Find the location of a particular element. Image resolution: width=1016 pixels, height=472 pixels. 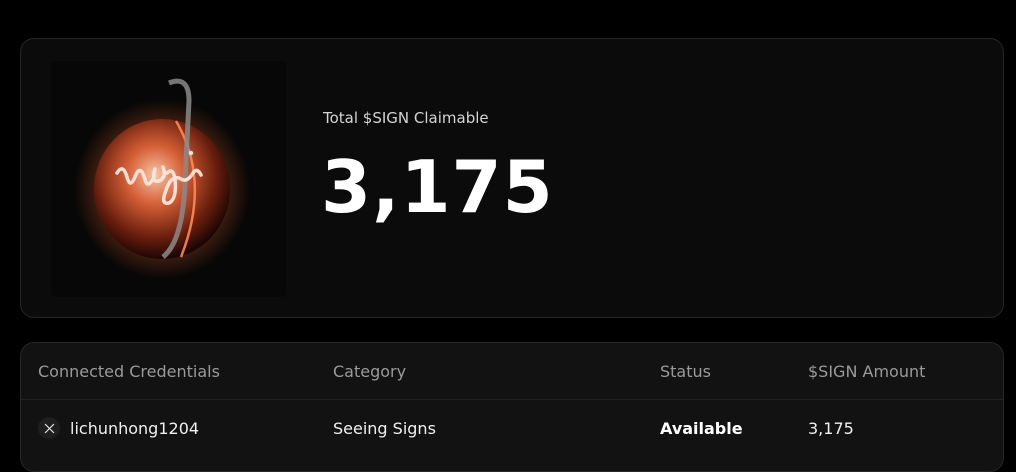

sign-orb-artwork is located at coordinates (168, 179).